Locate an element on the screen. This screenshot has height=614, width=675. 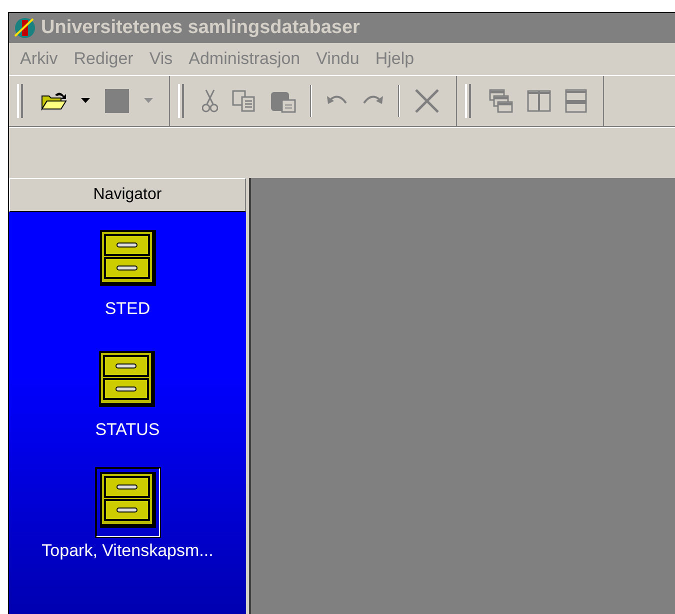
folder-icon is located at coordinates (54, 101).